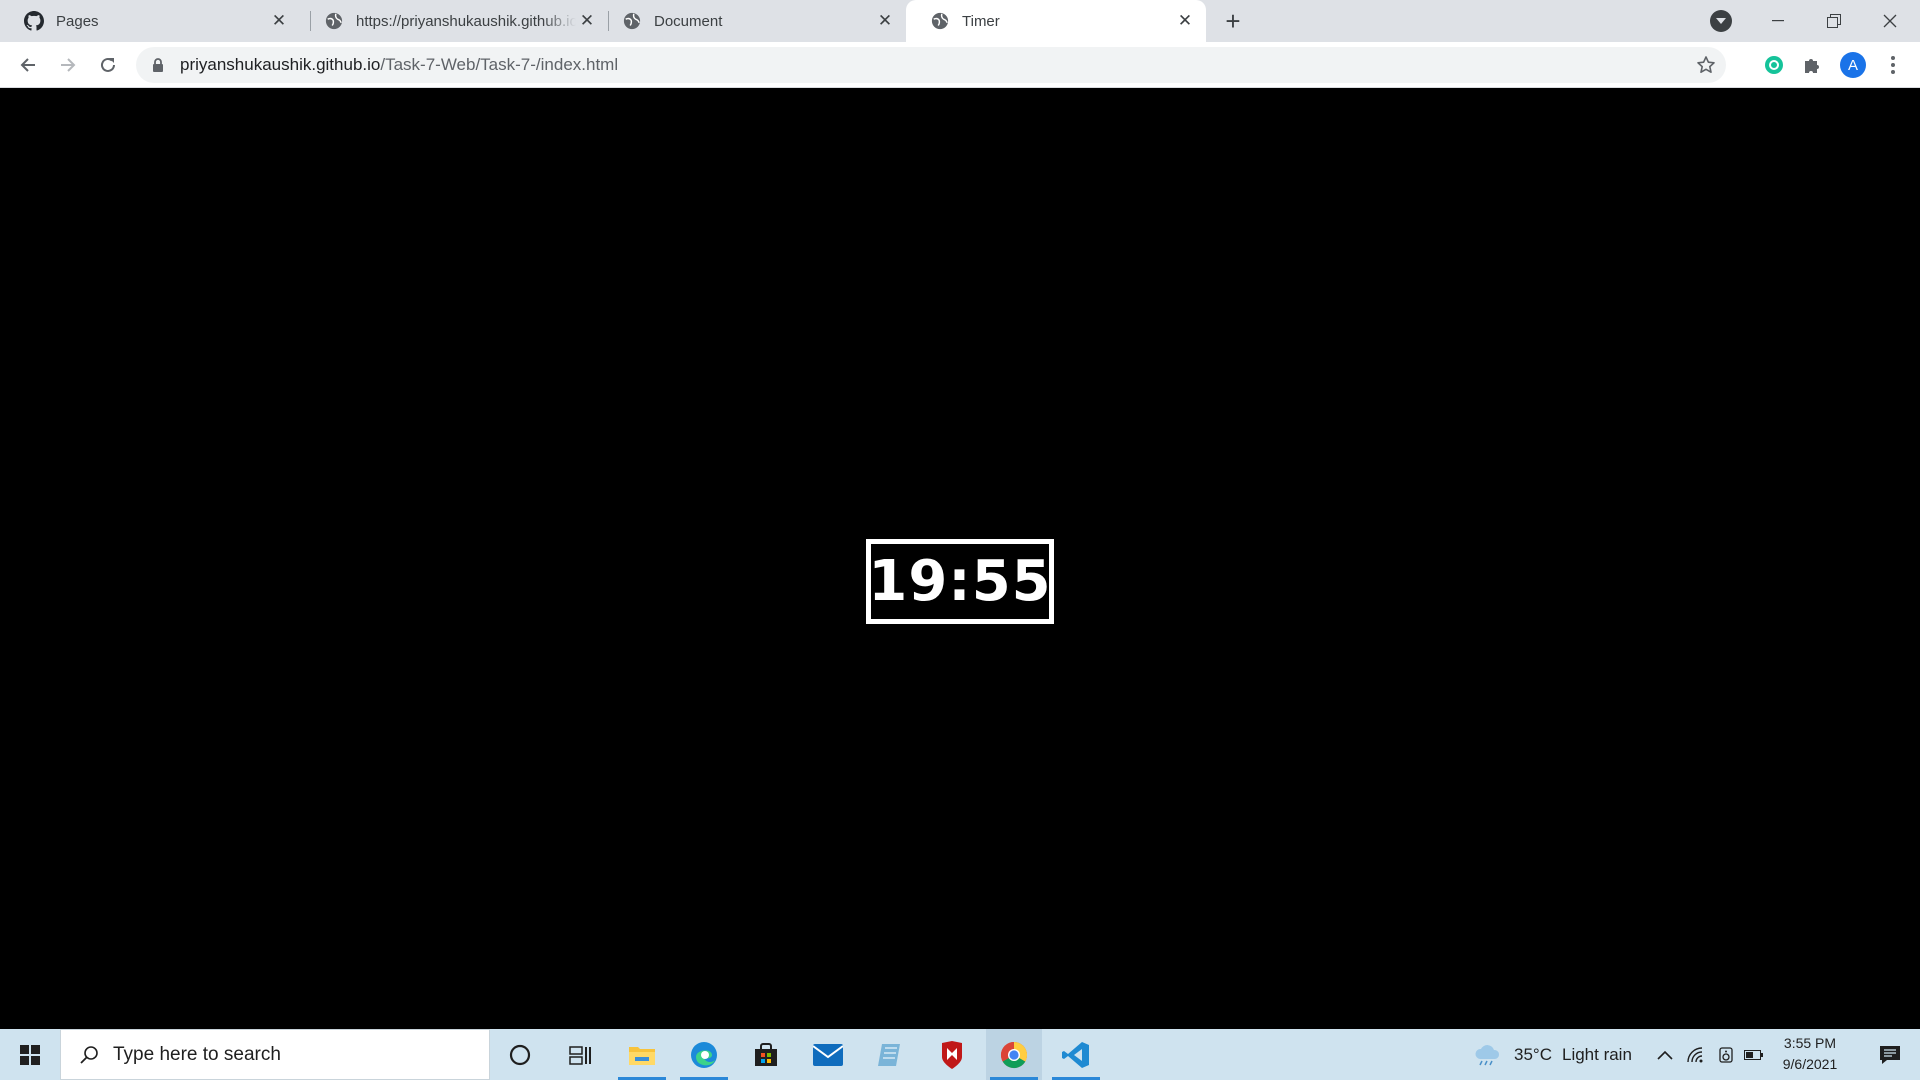  Describe the element at coordinates (1721, 21) in the screenshot. I see `tab-search-button` at that location.